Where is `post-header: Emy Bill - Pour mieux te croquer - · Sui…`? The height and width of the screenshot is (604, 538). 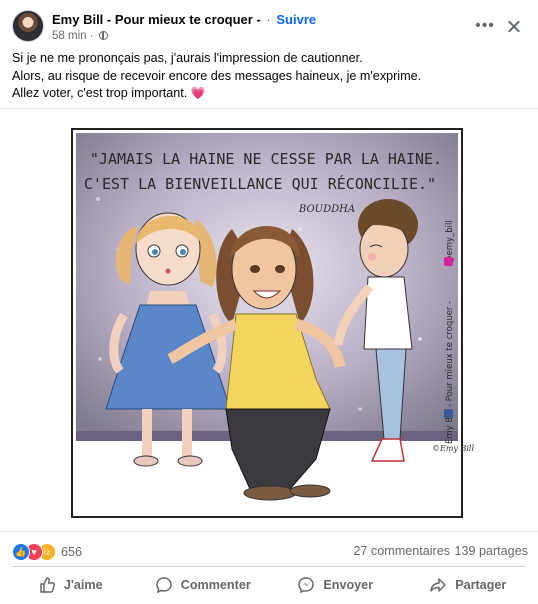
post-header: Emy Bill - Pour mieux te croquer - · Sui… is located at coordinates (269, 22).